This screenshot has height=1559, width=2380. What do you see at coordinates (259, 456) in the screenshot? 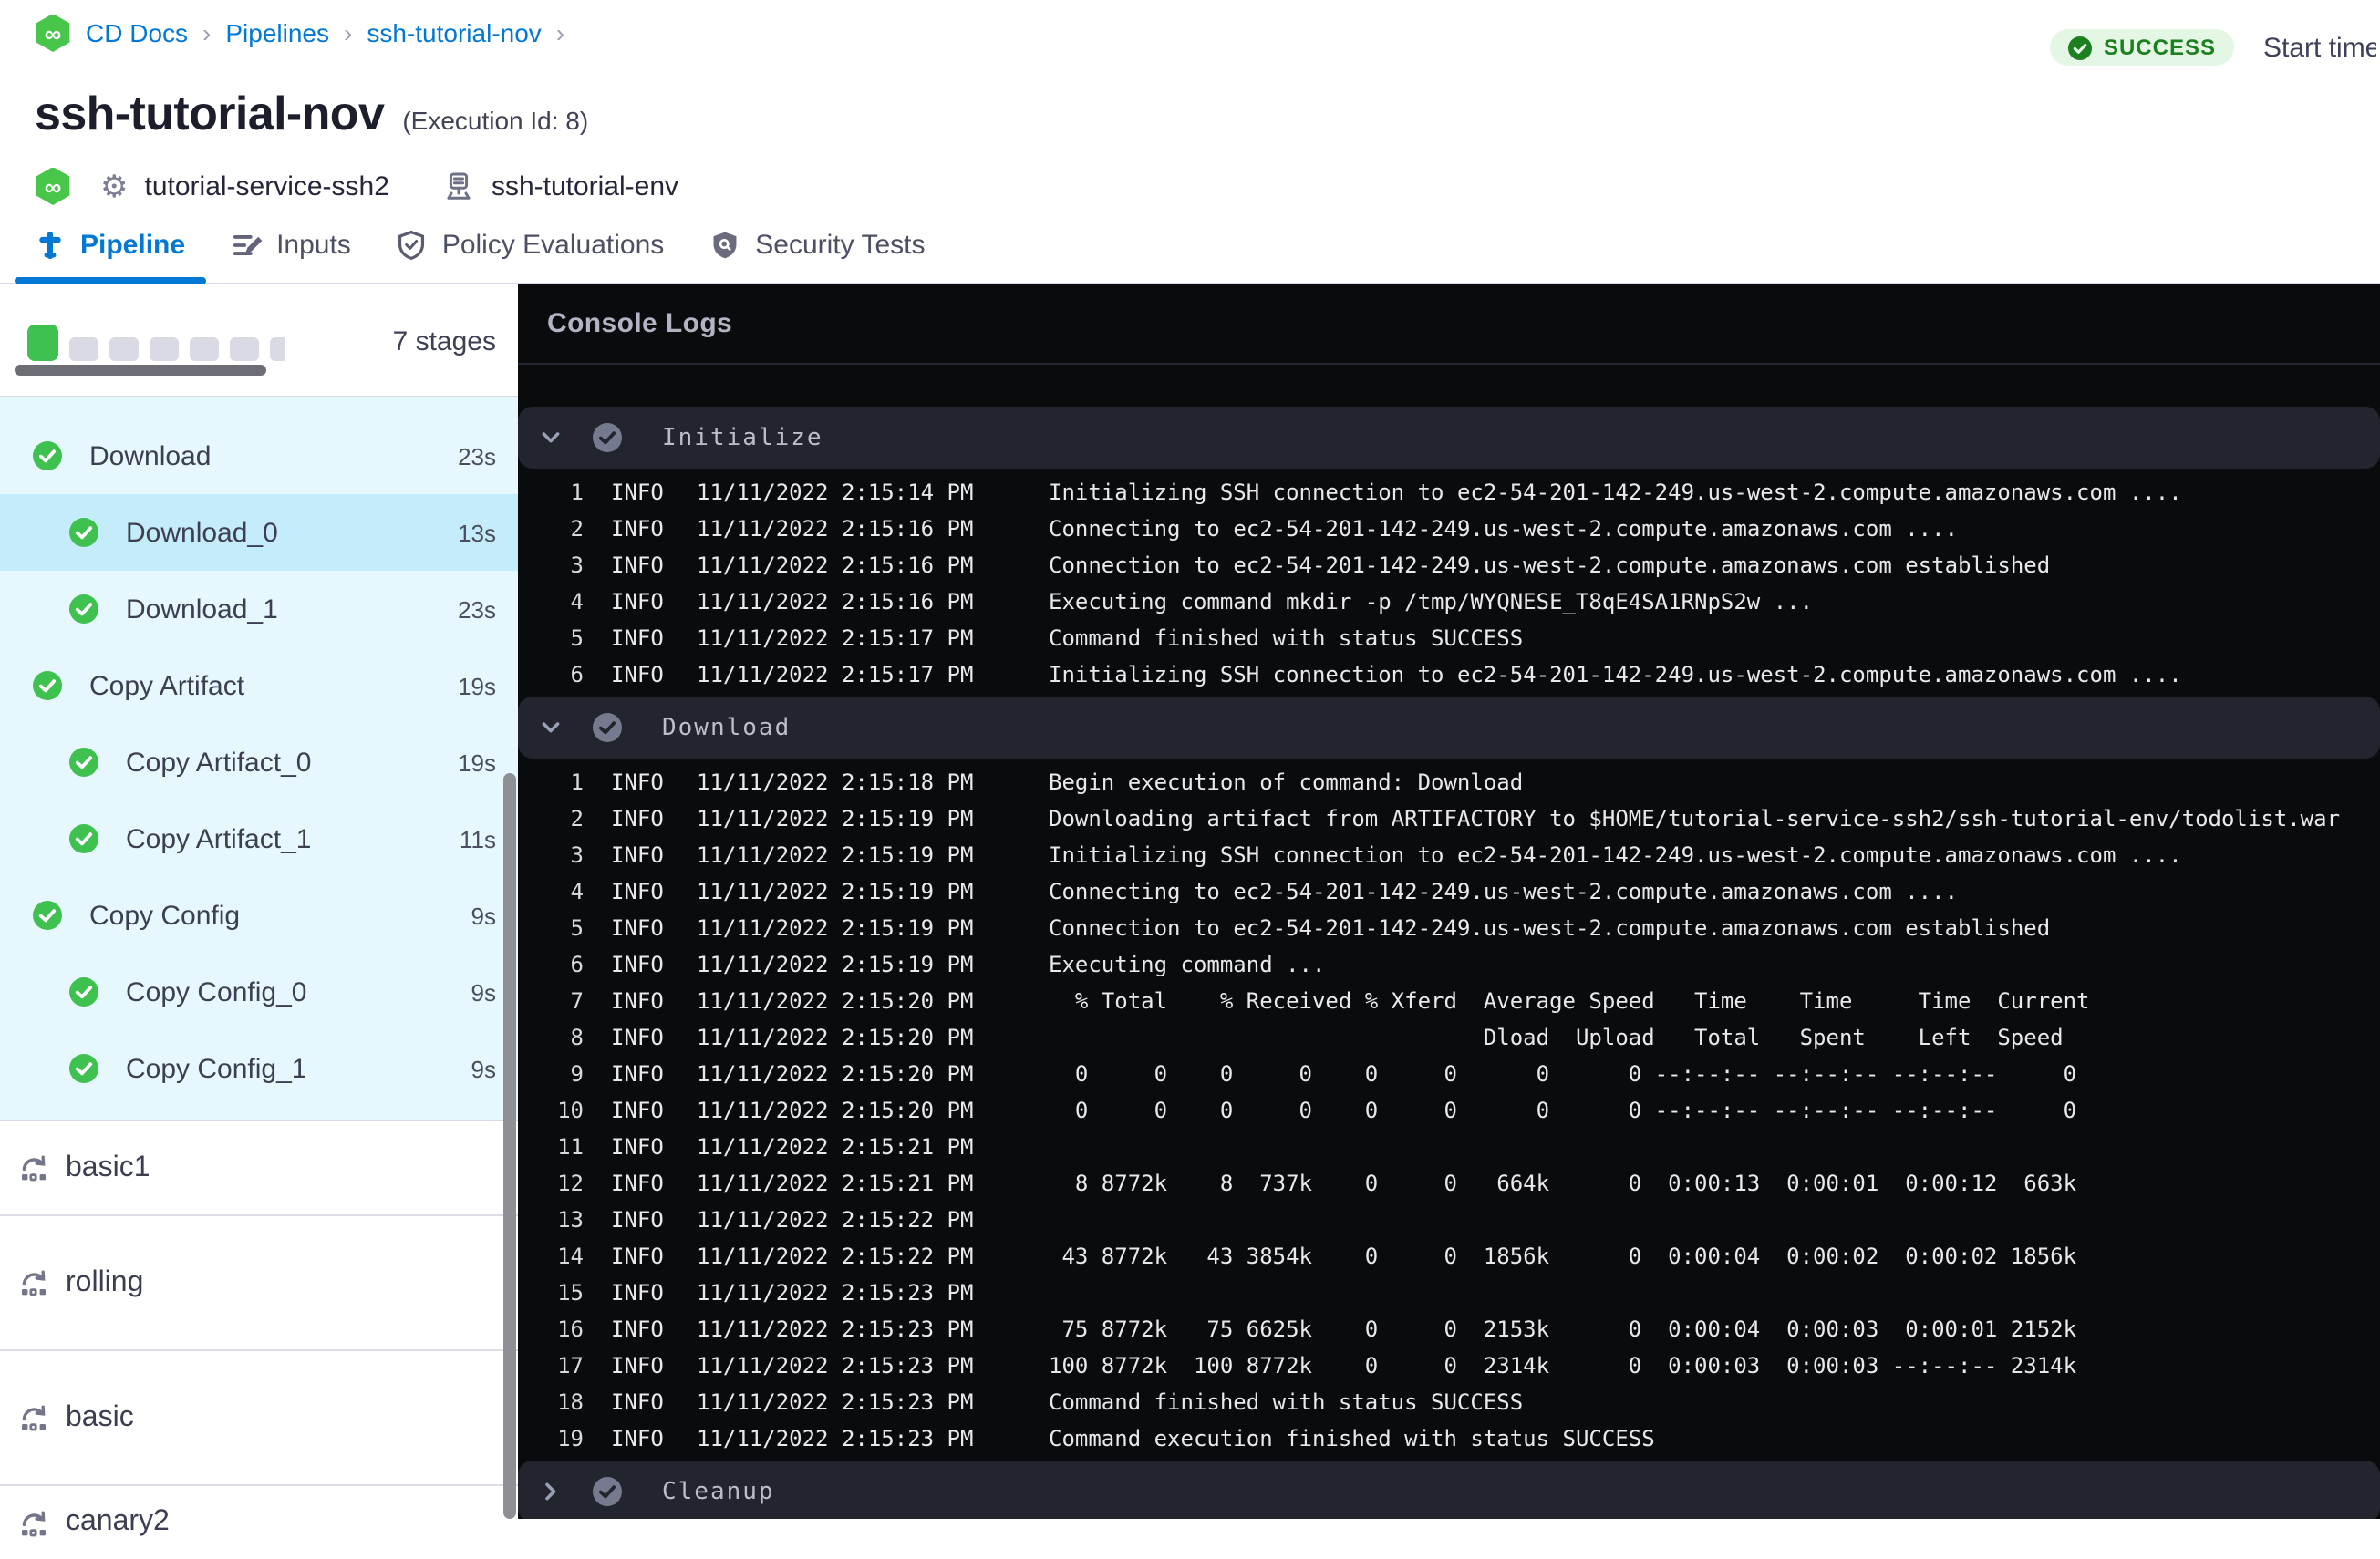
I see `stage-row: Download 23s` at bounding box center [259, 456].